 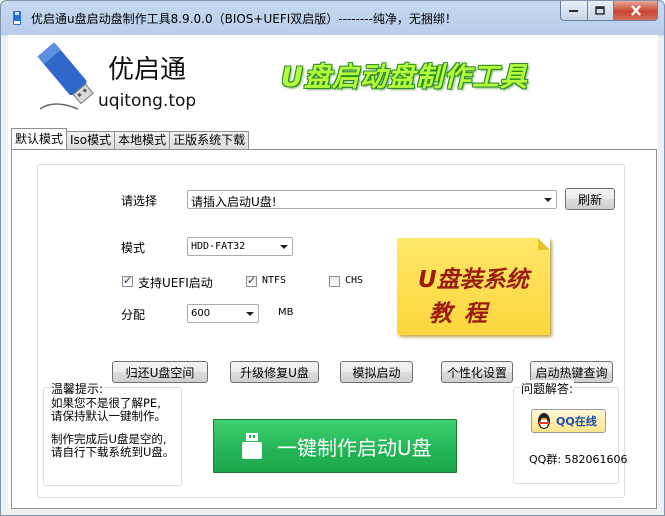 I want to click on close-icon, so click(x=635, y=10).